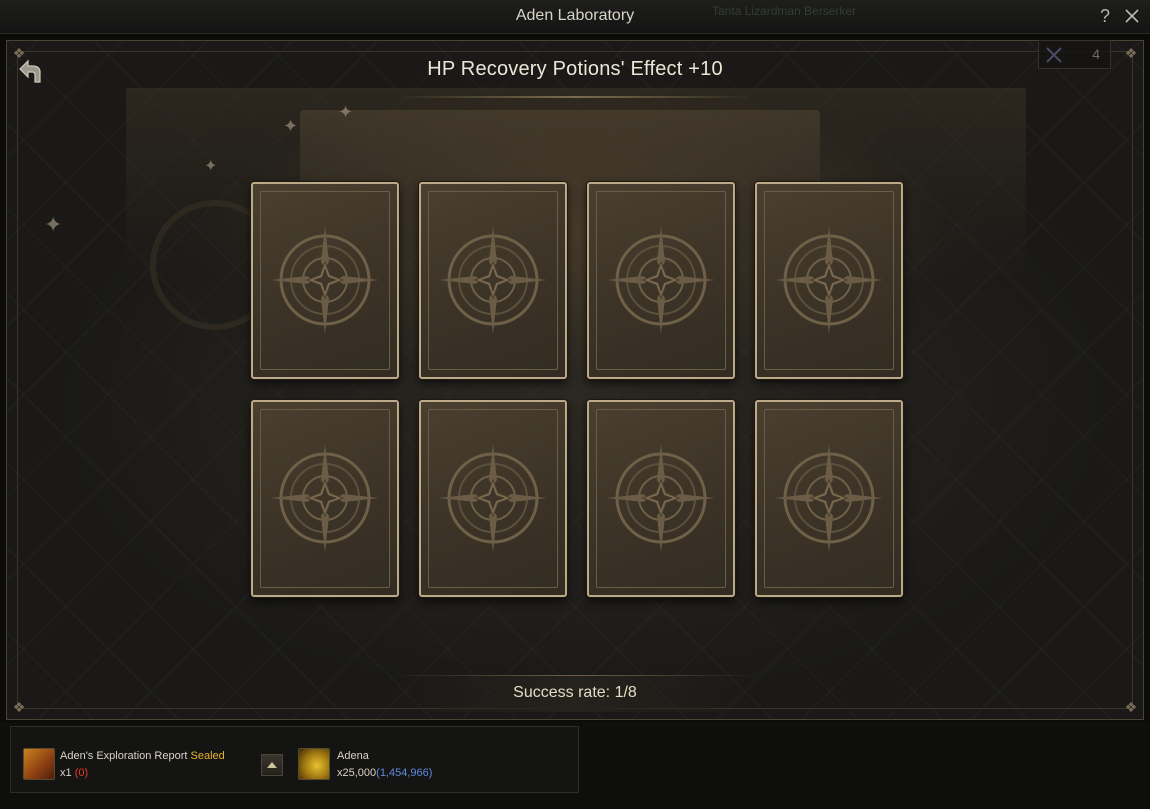 The image size is (1150, 809). I want to click on close-icon, so click(1132, 16).